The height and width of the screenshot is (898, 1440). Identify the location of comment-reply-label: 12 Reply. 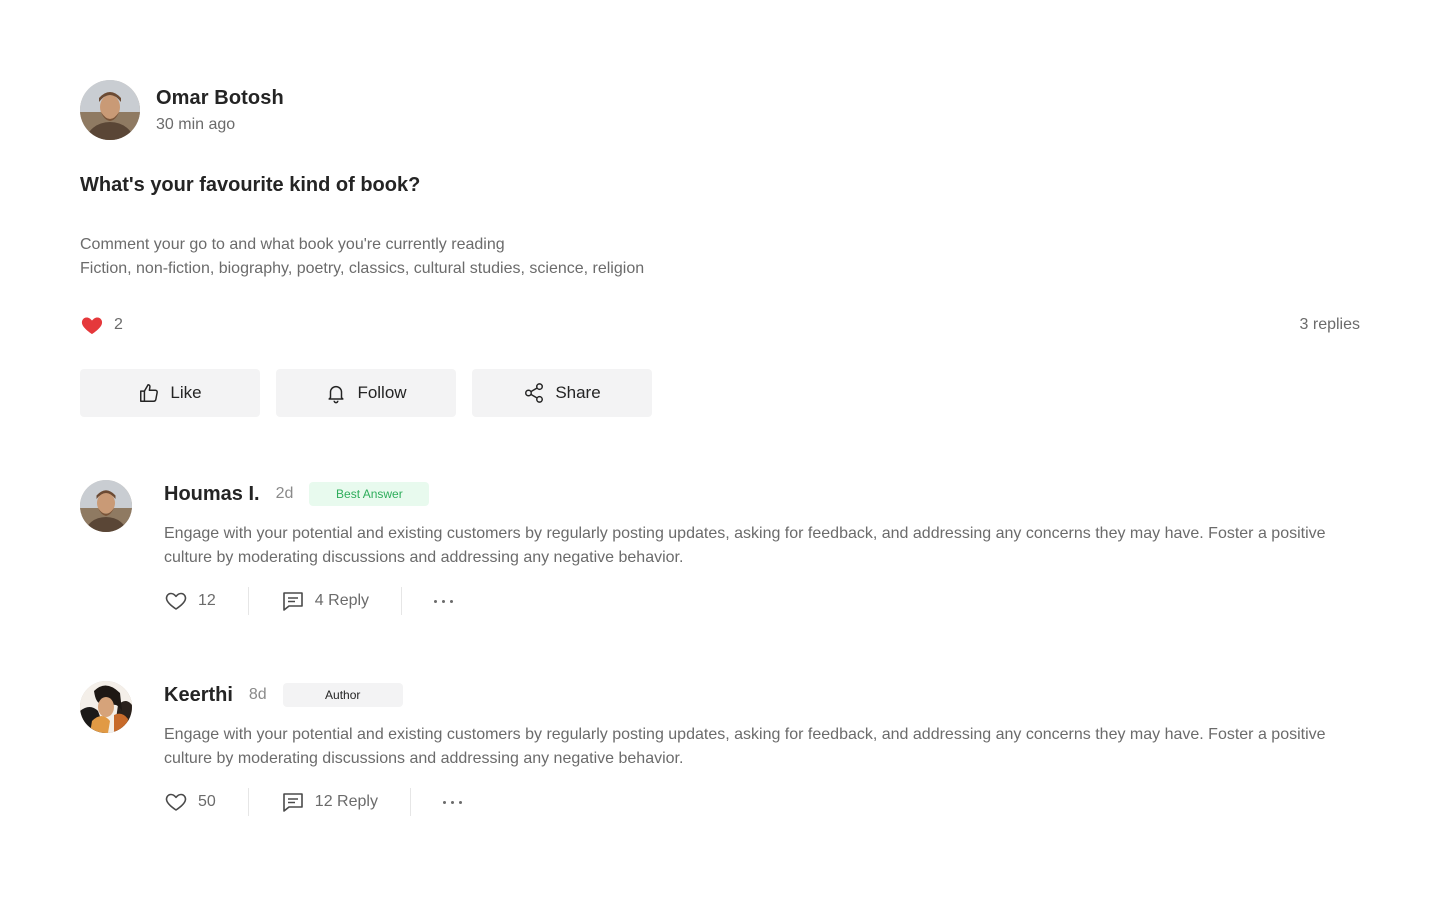
(346, 801).